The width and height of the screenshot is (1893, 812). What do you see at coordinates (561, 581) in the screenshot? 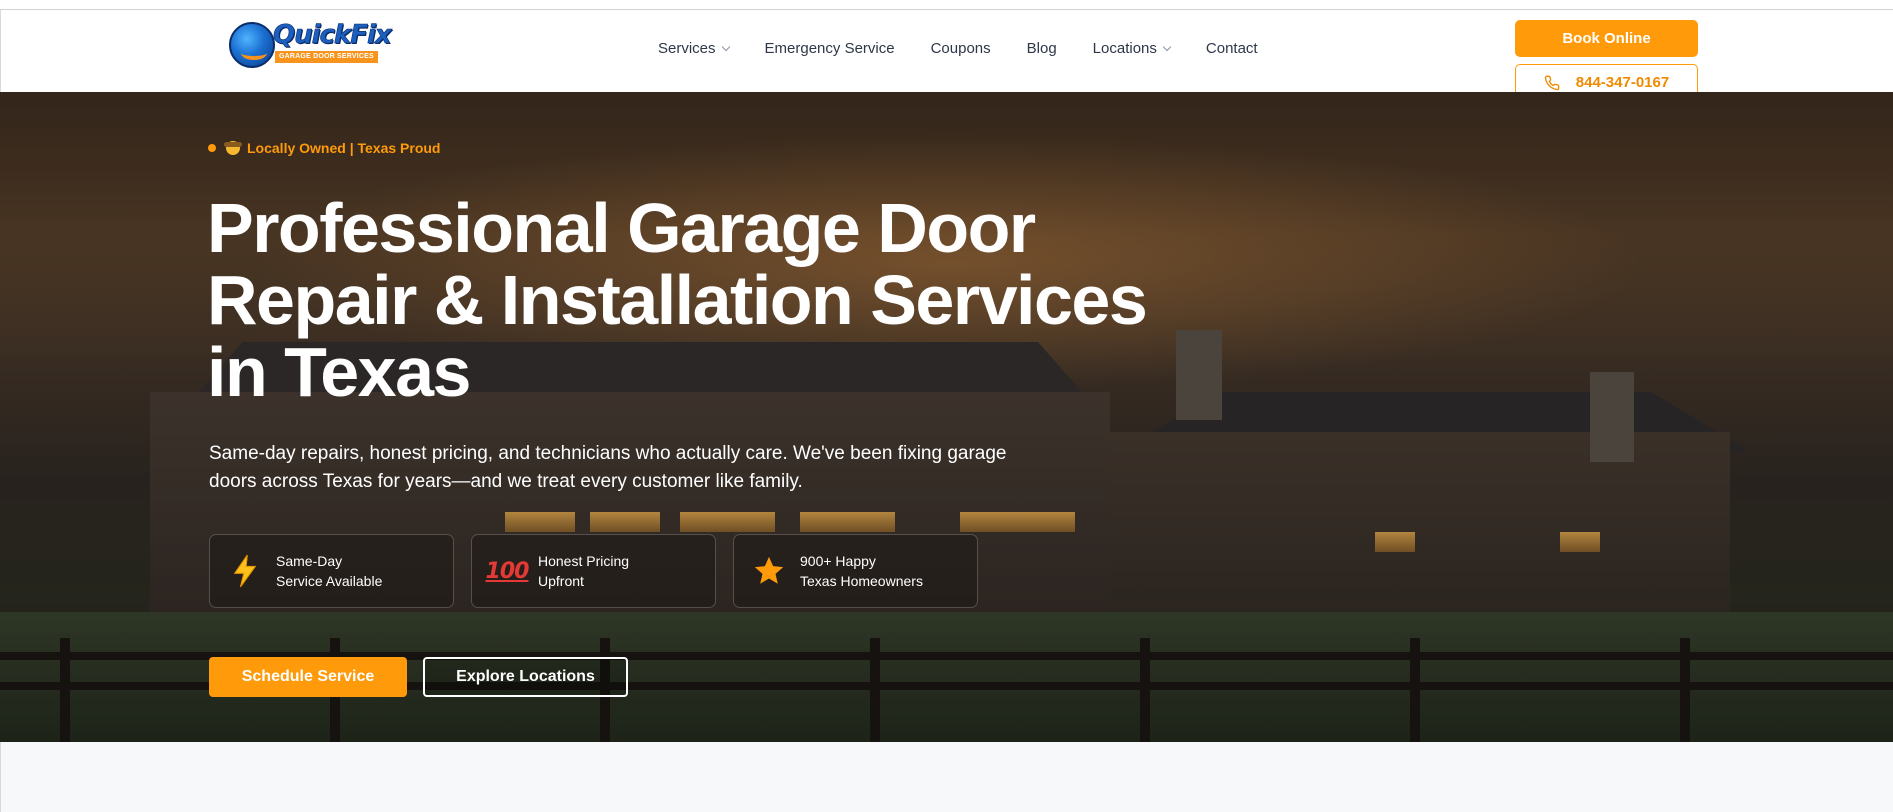
I see `feature-line: Upfront` at bounding box center [561, 581].